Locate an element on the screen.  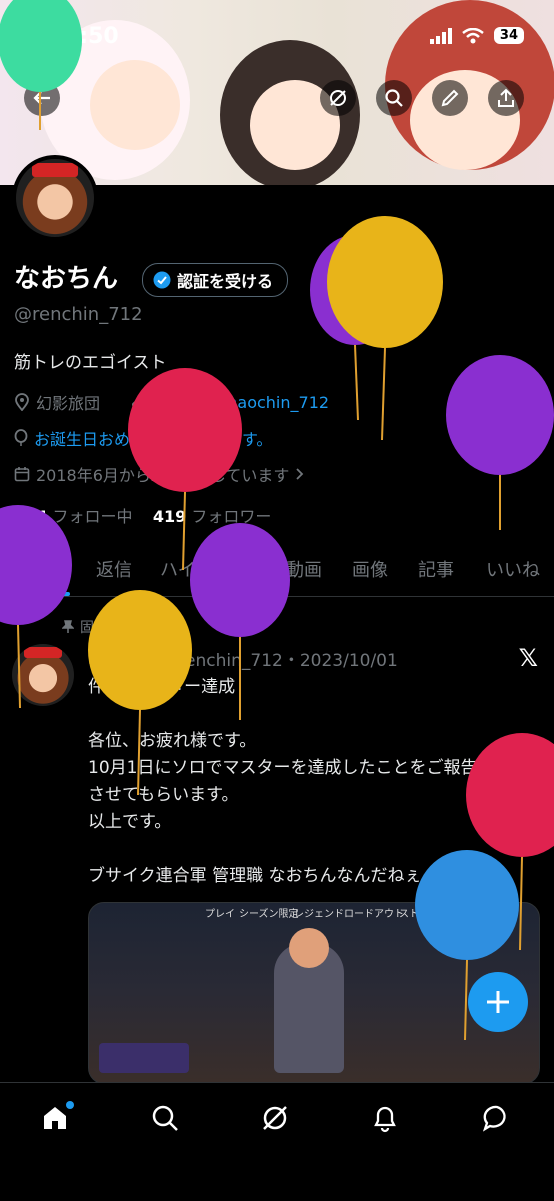
joined-row: 2018年6月からXを利用しています is located at coordinates (159, 474).